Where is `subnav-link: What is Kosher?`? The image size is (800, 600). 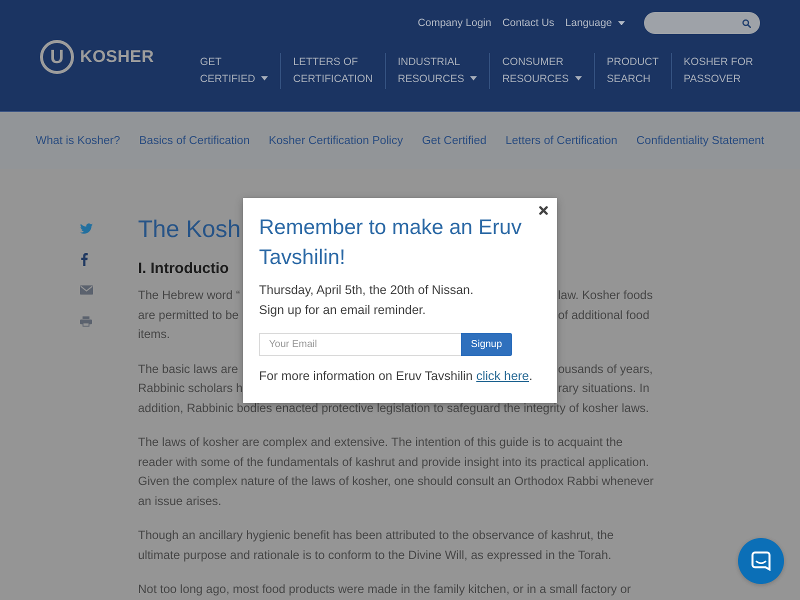 subnav-link: What is Kosher? is located at coordinates (78, 140).